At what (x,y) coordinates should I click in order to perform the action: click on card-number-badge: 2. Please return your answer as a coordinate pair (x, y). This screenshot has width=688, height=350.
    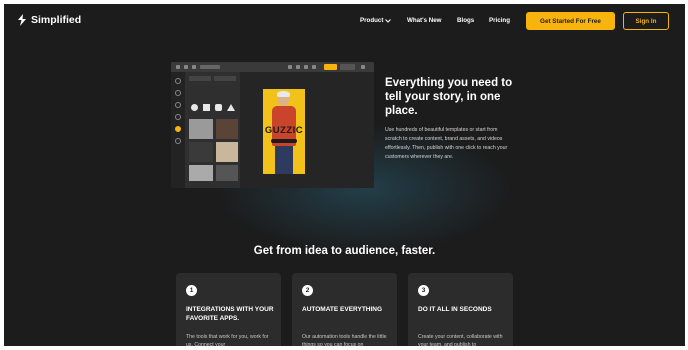
    Looking at the image, I should click on (307, 290).